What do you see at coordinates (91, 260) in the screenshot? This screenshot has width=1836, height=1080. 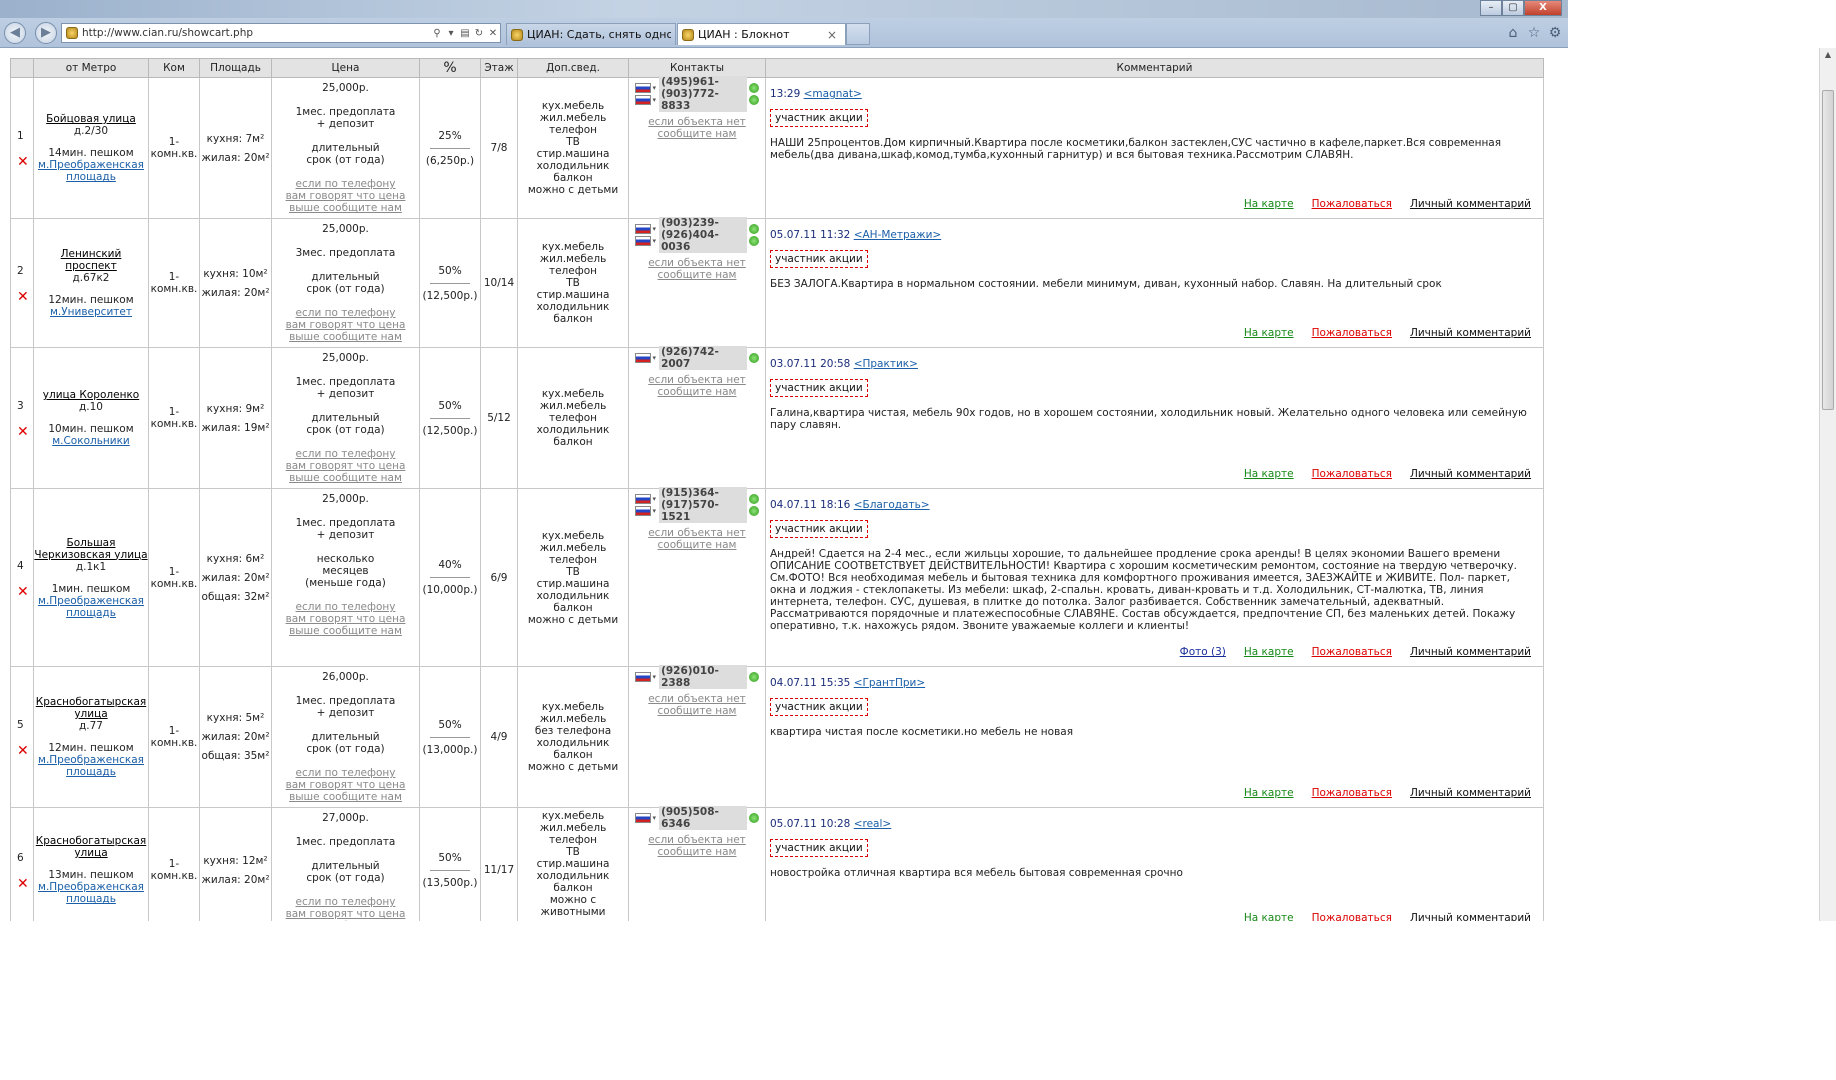 I see `street-link: Ленинский проспект` at bounding box center [91, 260].